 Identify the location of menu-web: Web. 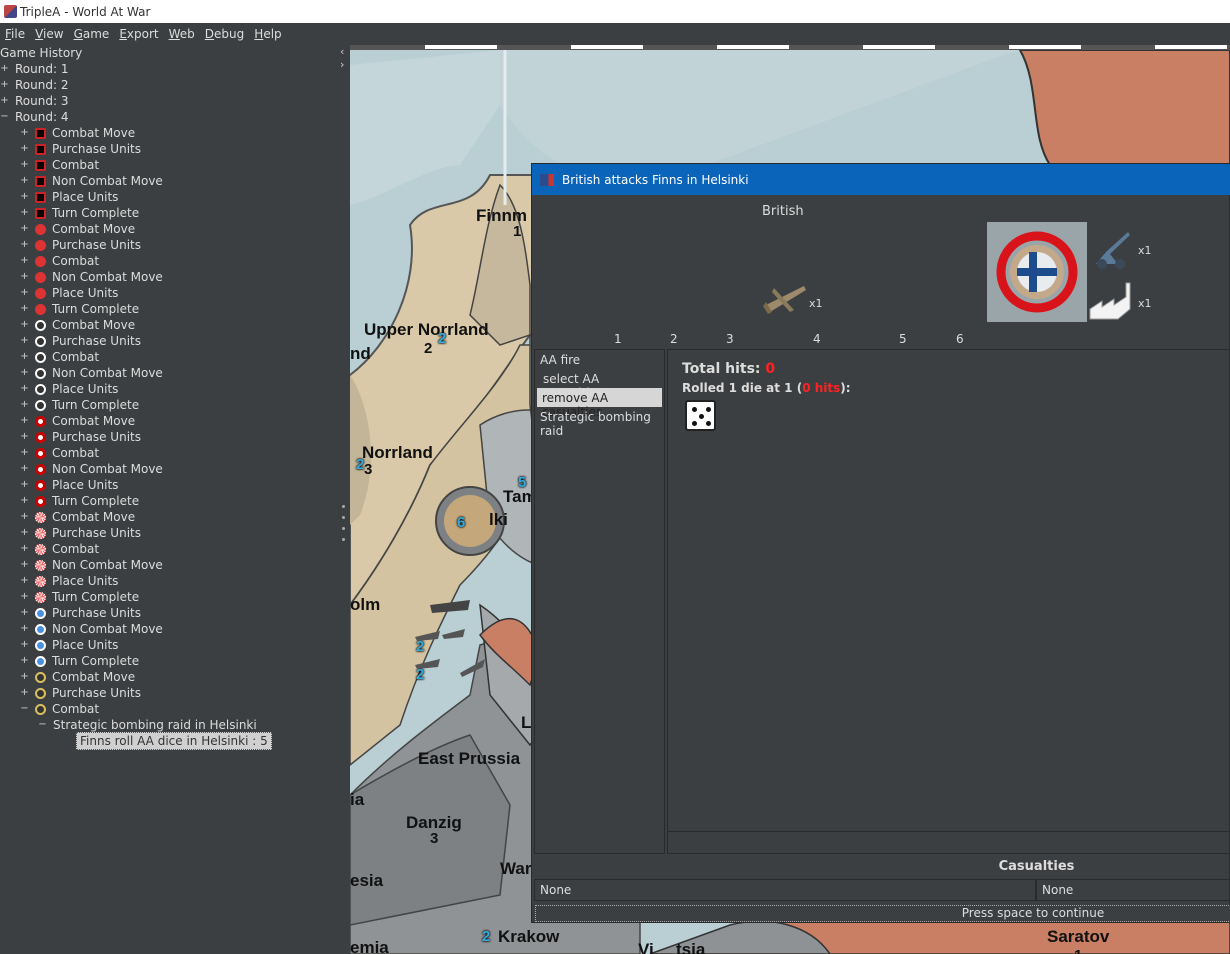
(182, 34).